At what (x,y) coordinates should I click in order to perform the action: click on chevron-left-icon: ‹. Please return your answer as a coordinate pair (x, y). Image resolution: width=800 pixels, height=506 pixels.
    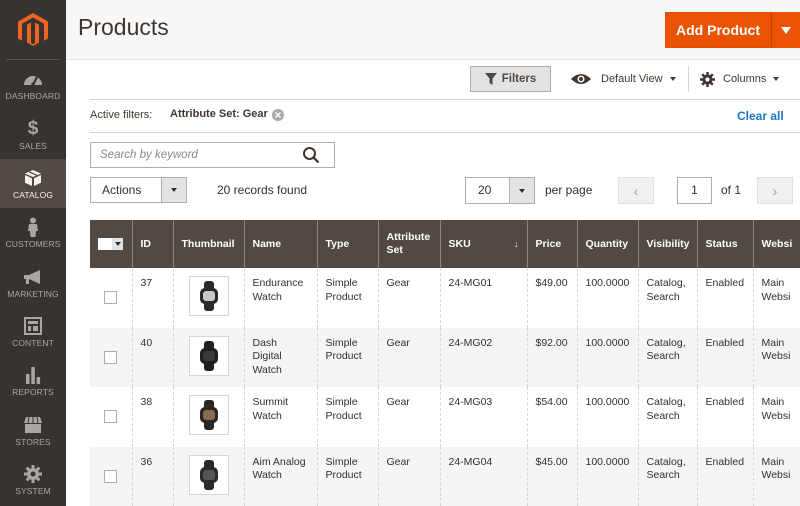
    Looking at the image, I should click on (636, 190).